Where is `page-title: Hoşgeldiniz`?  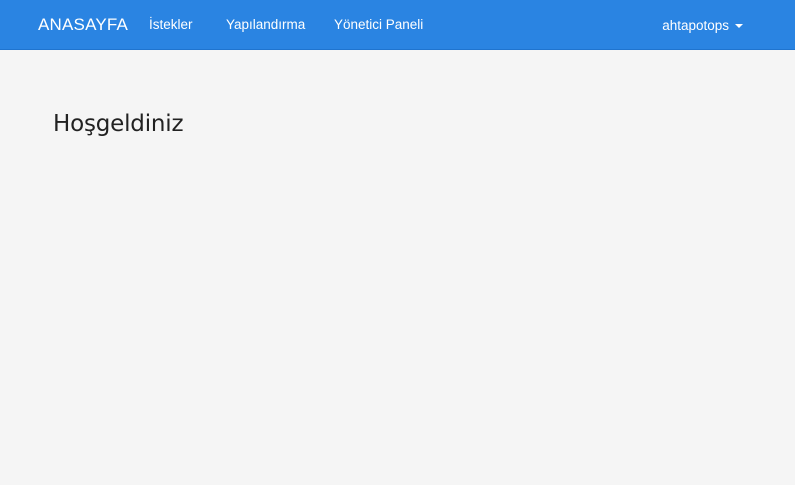
page-title: Hoşgeldiniz is located at coordinates (118, 124).